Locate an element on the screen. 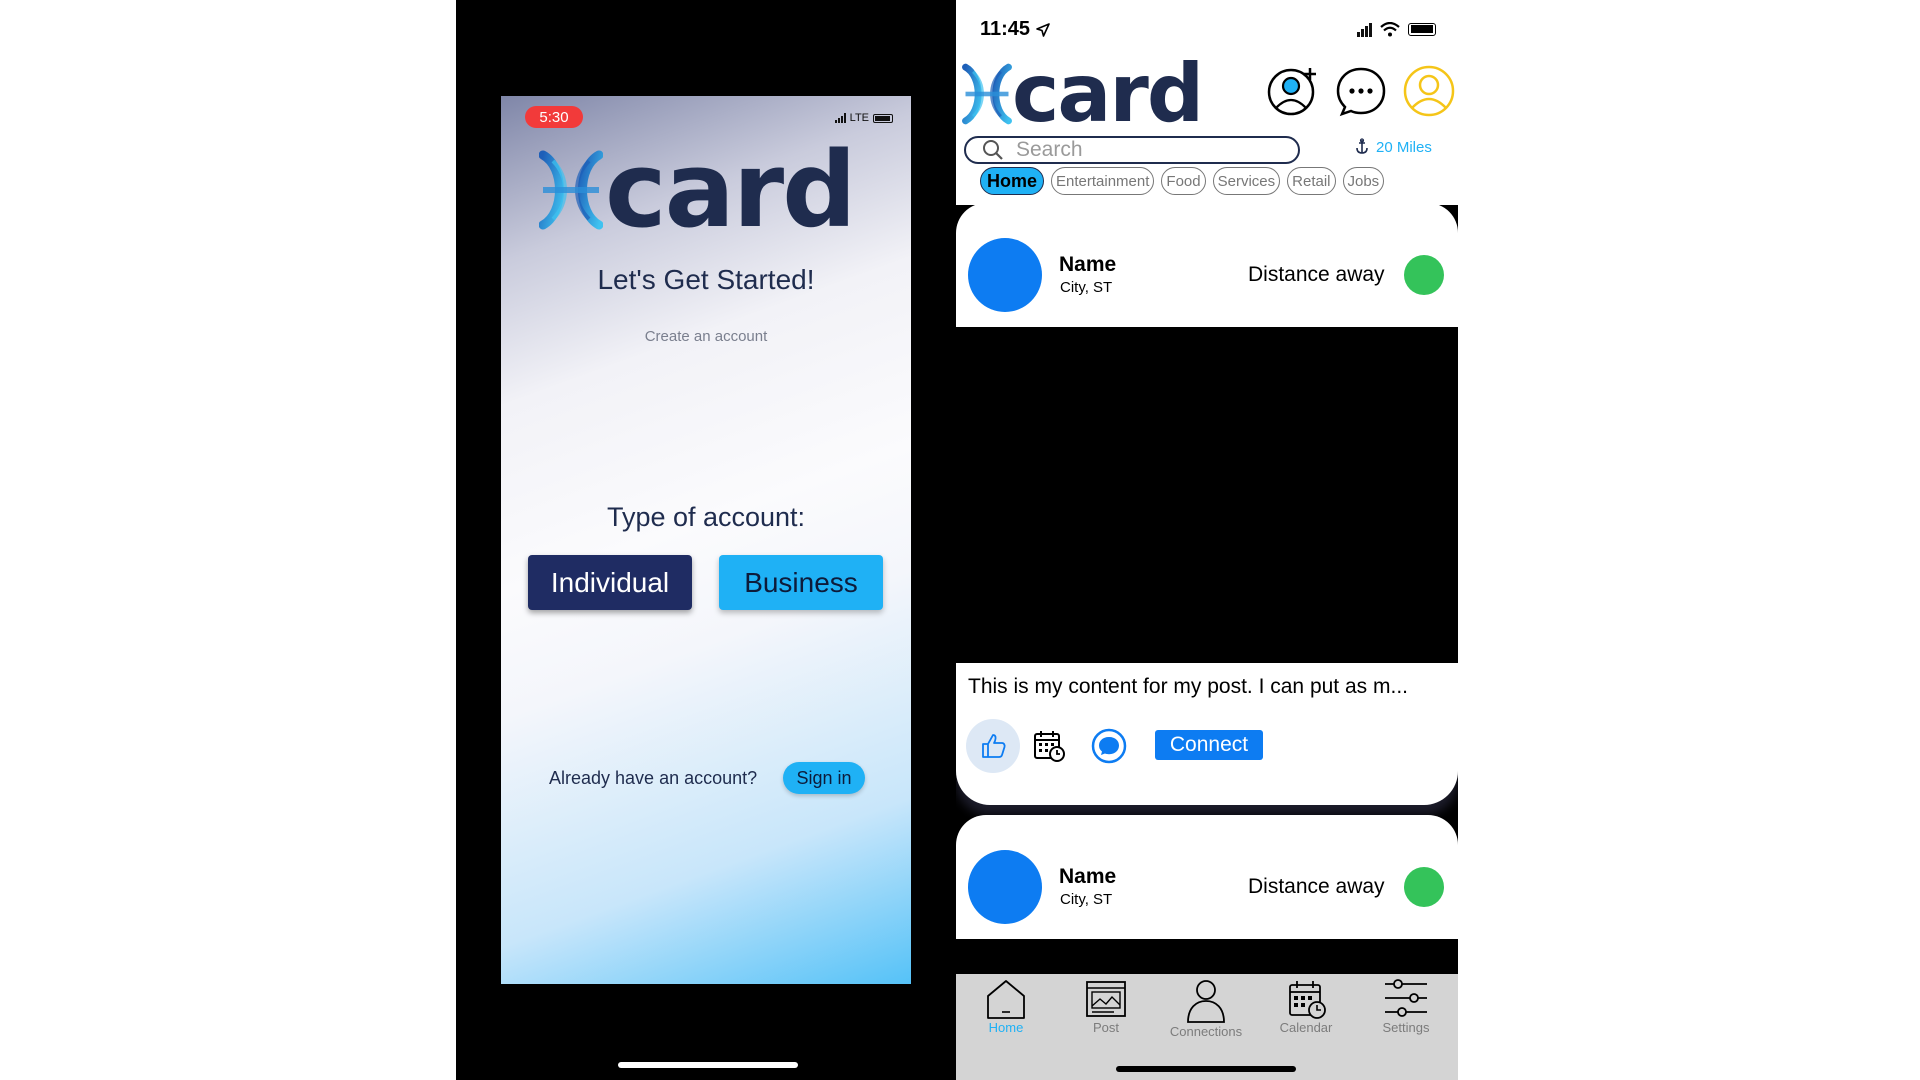 The image size is (1920, 1080). status-time-text: 11:45 is located at coordinates (1005, 29).